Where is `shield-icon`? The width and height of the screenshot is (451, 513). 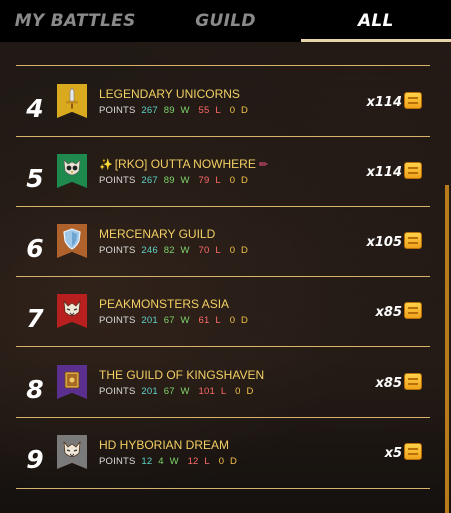
shield-icon is located at coordinates (72, 240).